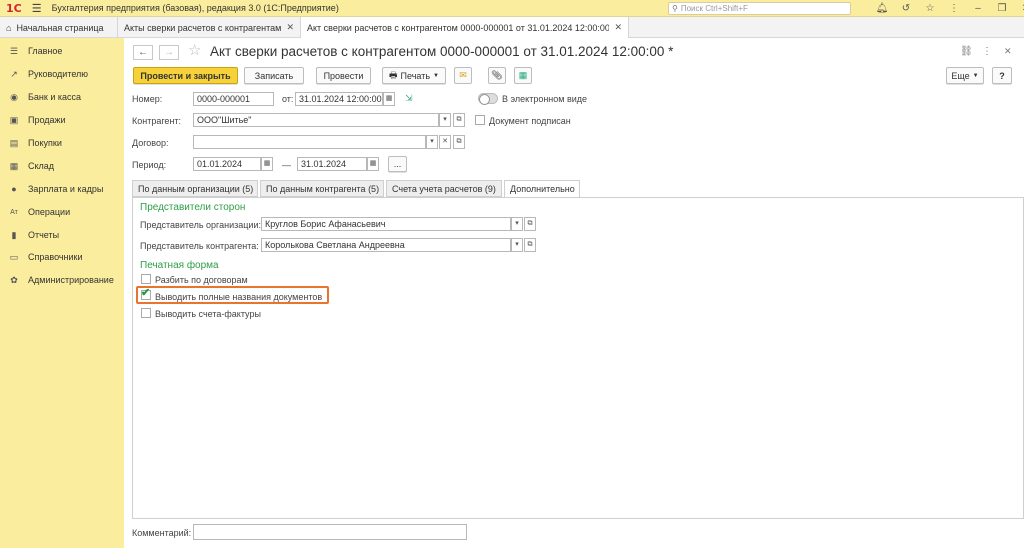 The height and width of the screenshot is (548, 1024). Describe the element at coordinates (274, 75) in the screenshot. I see `save-button: Записать` at that location.